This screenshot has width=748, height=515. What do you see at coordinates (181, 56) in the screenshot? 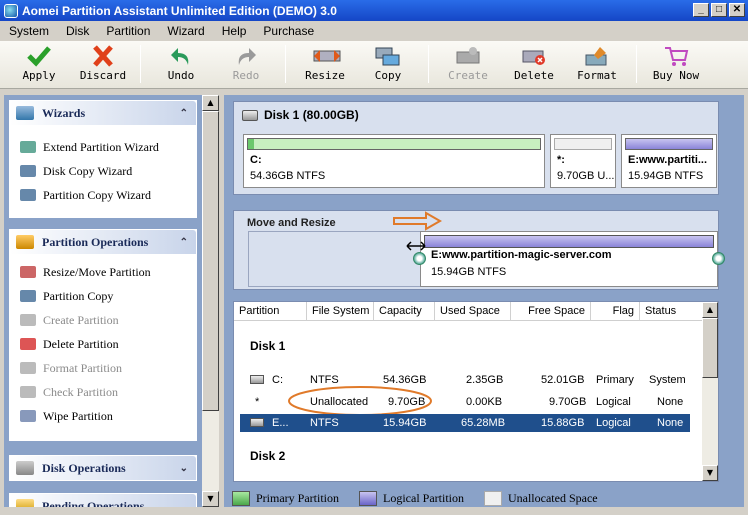
I see `undo-arrow-icon` at bounding box center [181, 56].